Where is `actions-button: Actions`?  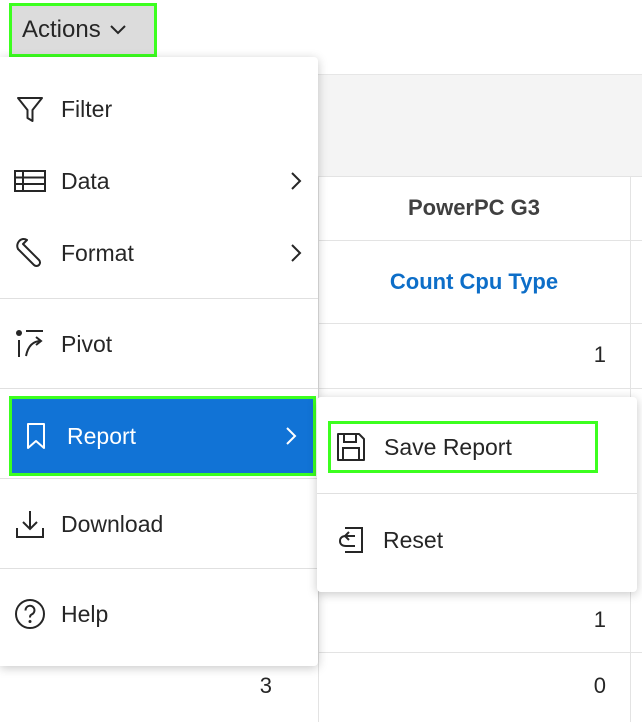
actions-button: Actions is located at coordinates (83, 30).